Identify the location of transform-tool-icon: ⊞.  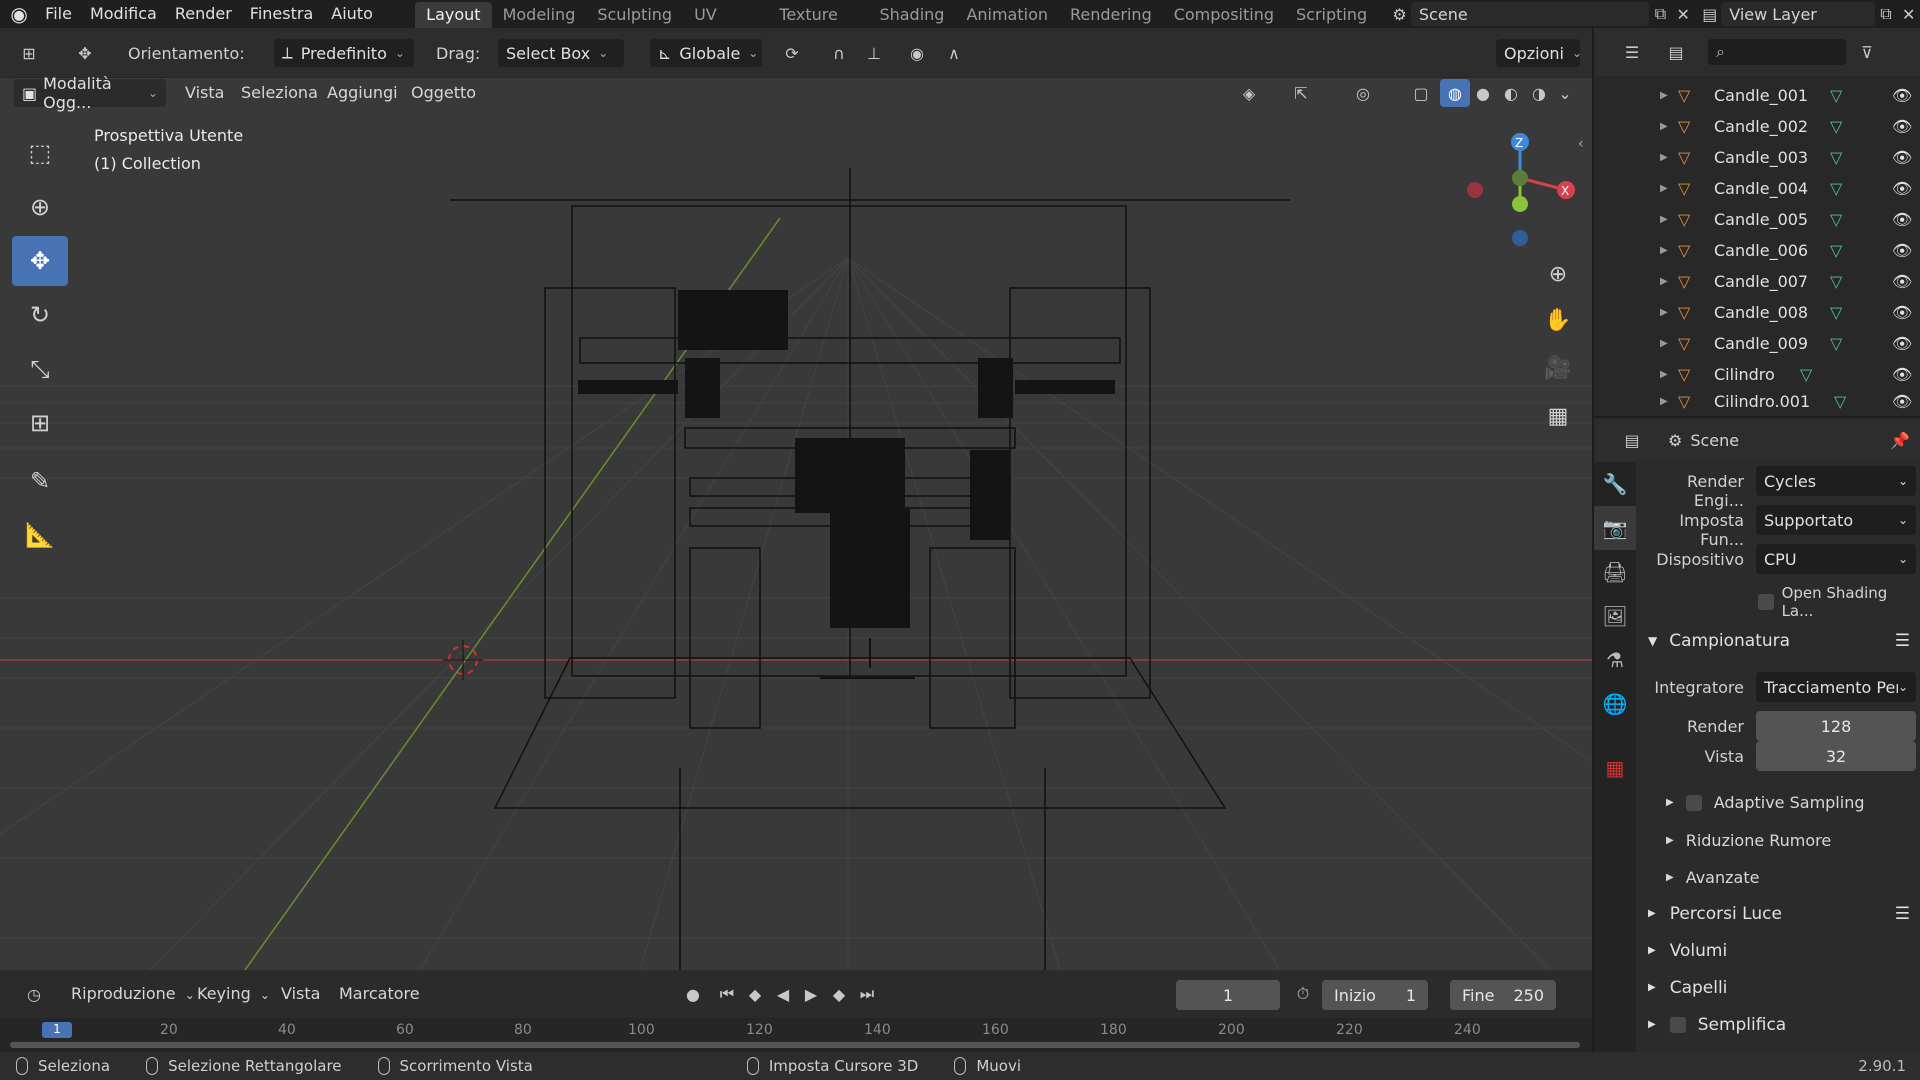
(40, 423).